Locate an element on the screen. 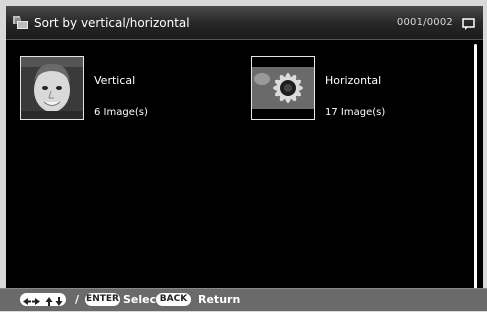  title-bar: Sort by vertical/horizontal 0001/0002 is located at coordinates (244, 23).